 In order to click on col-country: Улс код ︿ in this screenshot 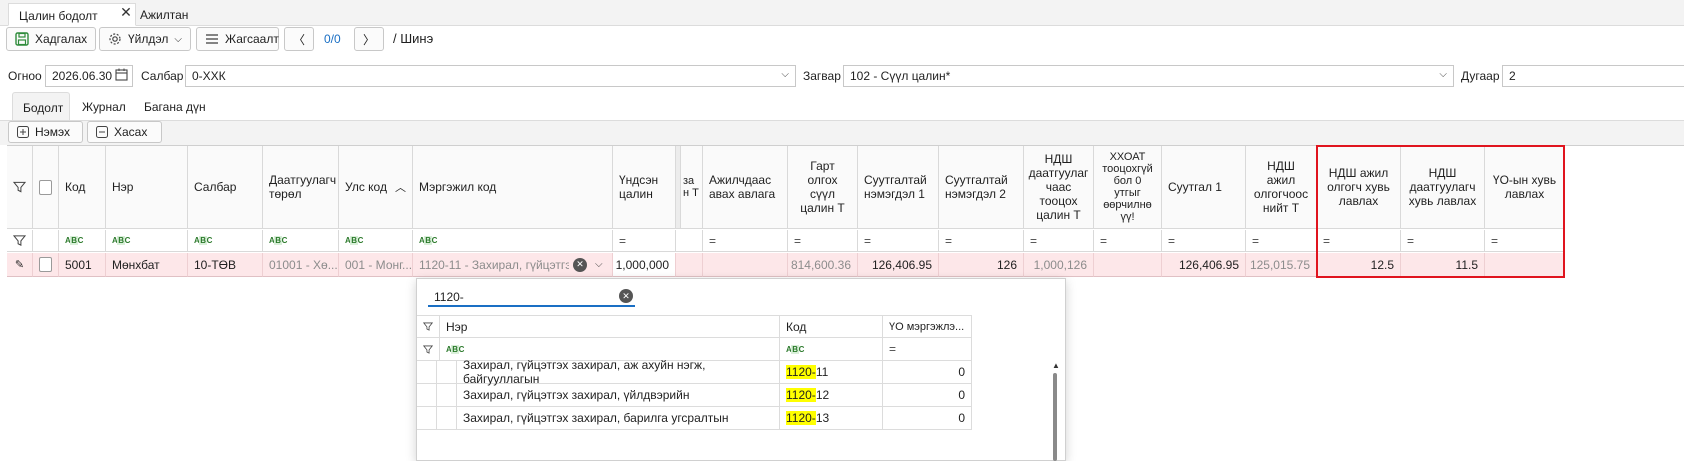, I will do `click(376, 187)`.